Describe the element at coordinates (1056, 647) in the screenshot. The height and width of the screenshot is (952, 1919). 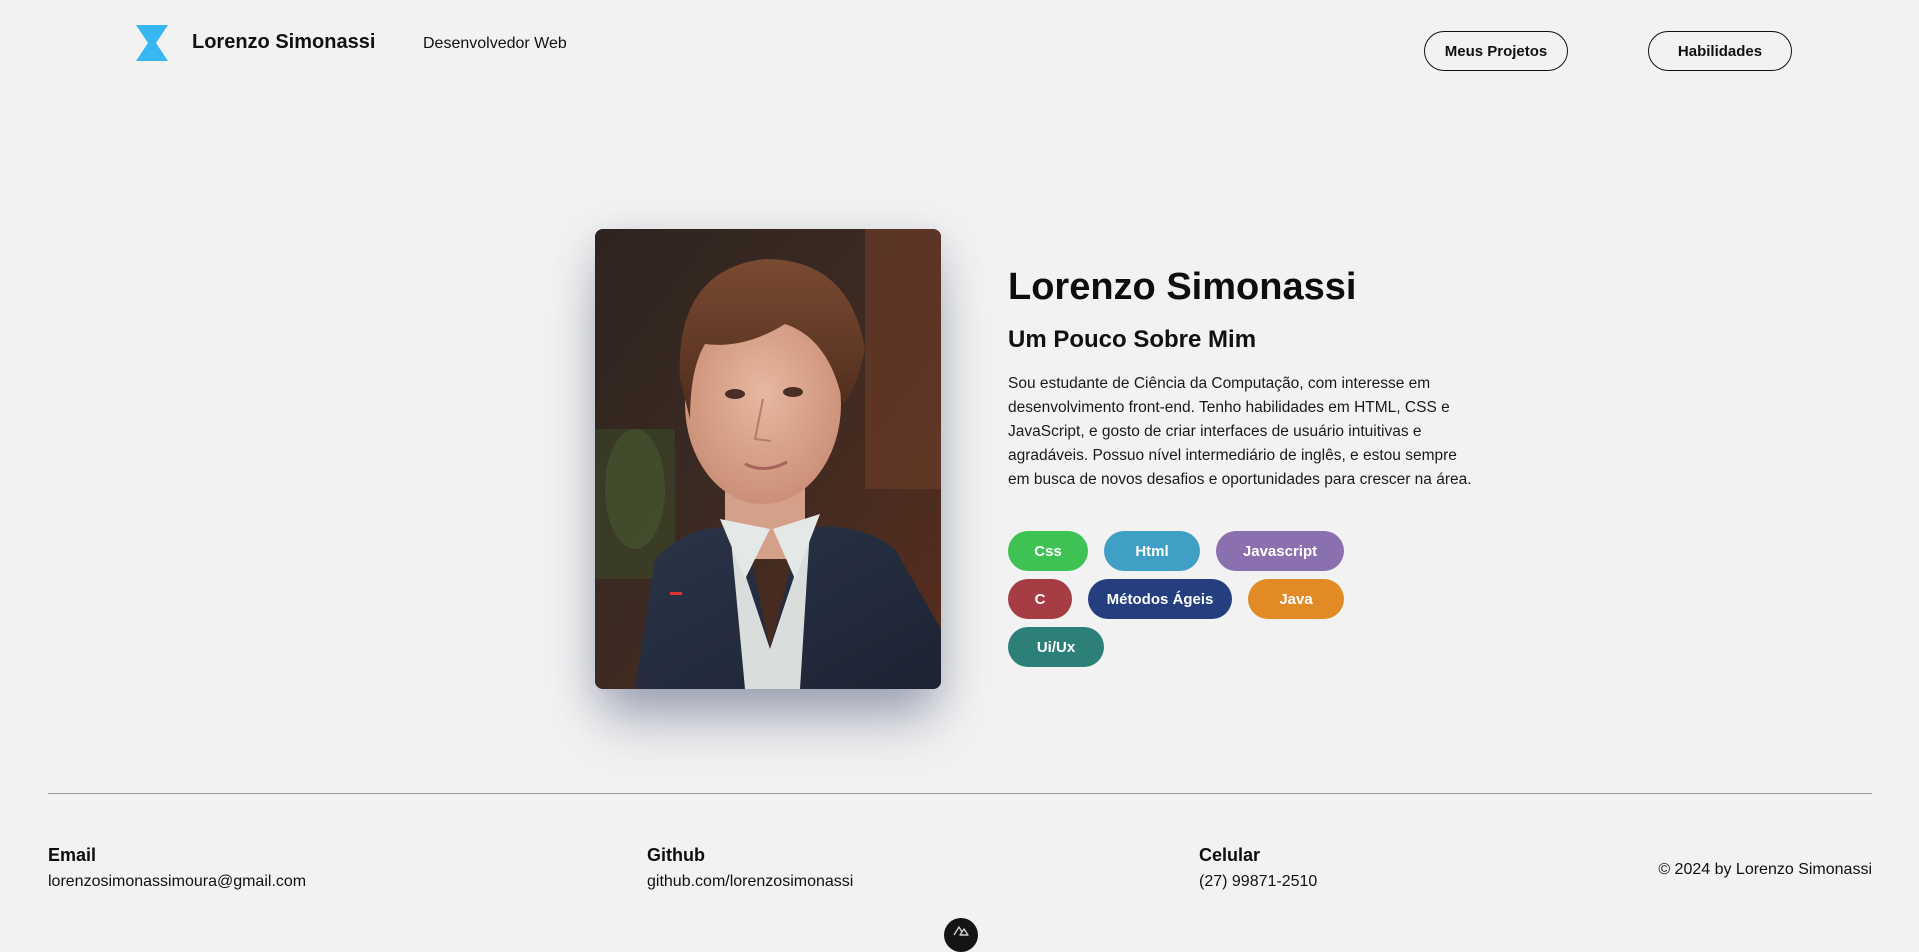
I see `skill-tag-ui-ux: Ui/Ux` at that location.